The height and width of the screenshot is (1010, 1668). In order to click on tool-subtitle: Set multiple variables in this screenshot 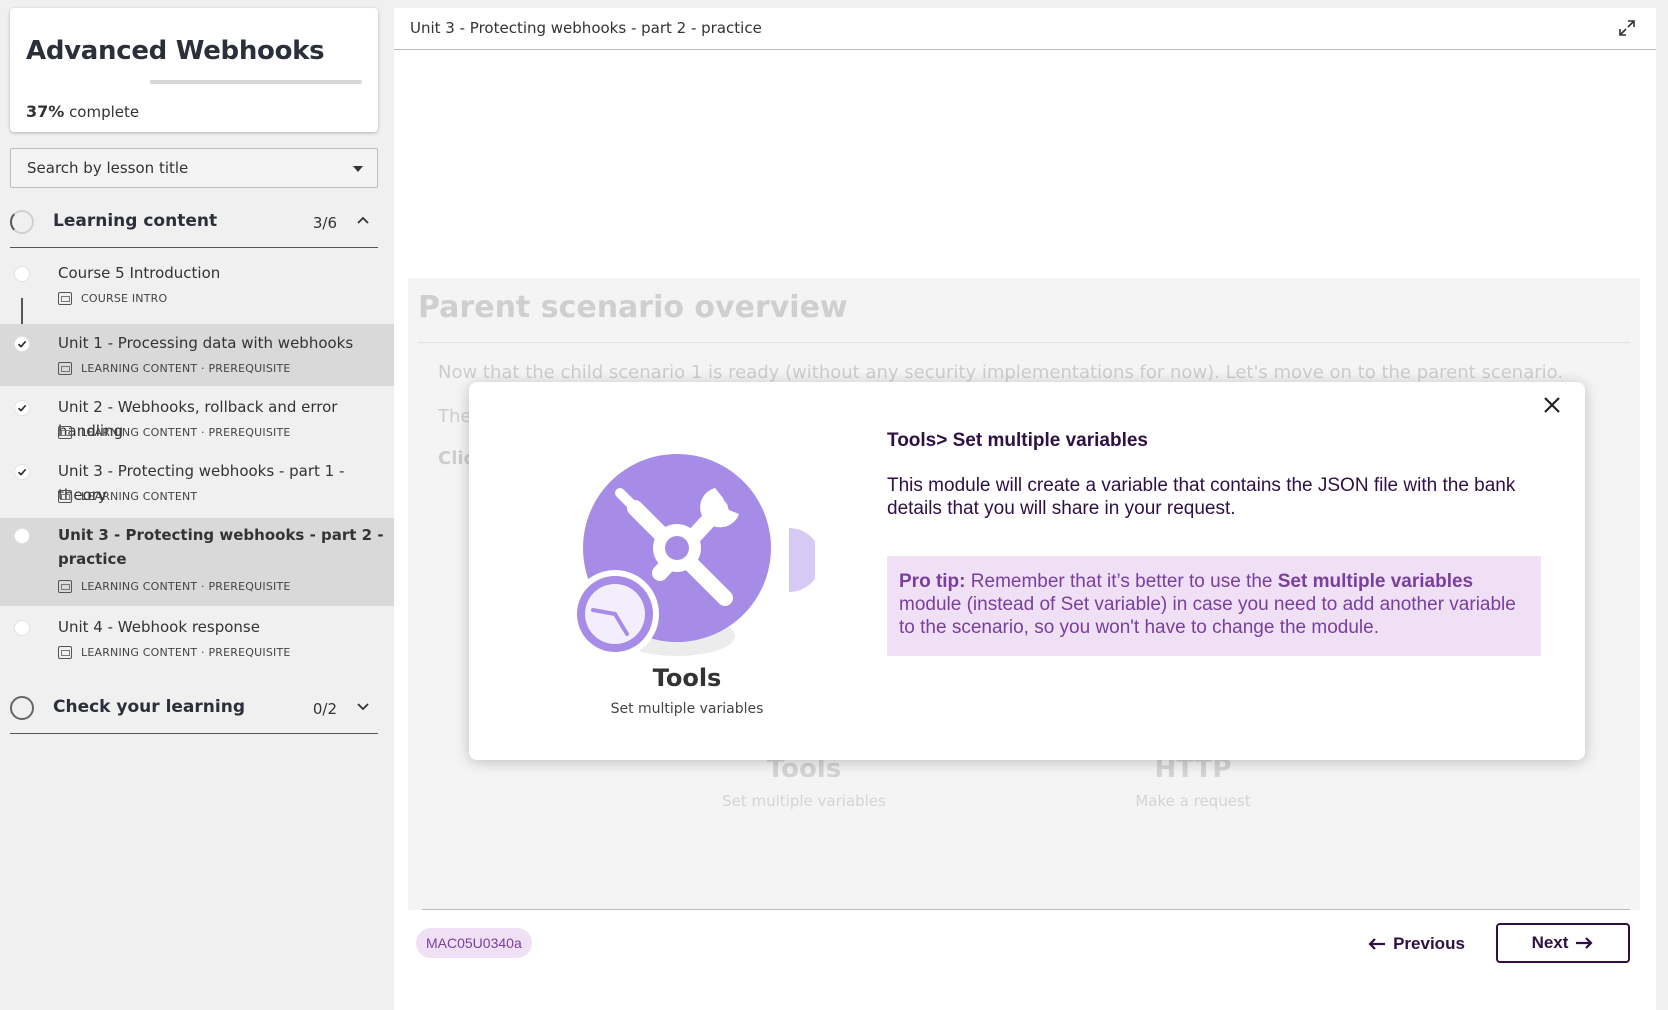, I will do `click(687, 709)`.